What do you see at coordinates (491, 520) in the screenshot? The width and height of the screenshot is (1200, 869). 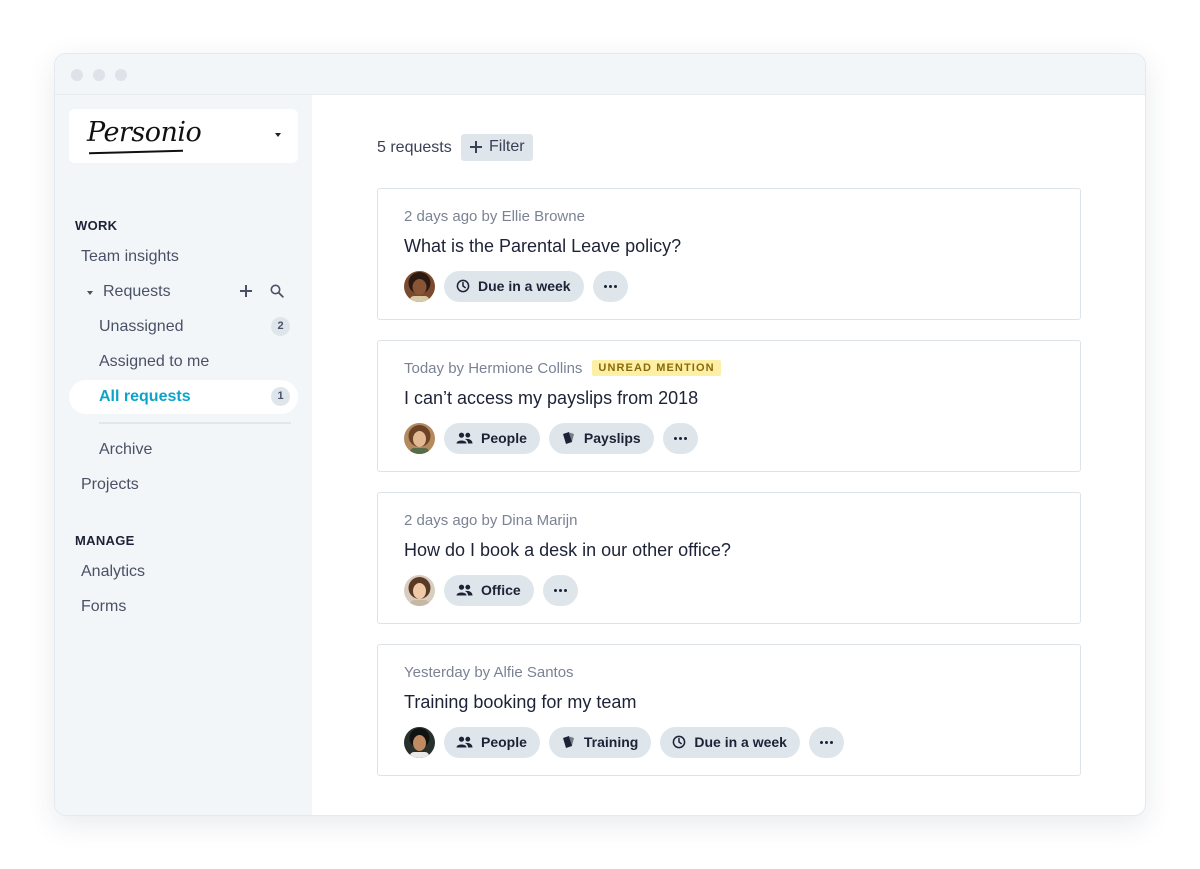 I see `request-meta: 2 days ago by Dina Marijn` at bounding box center [491, 520].